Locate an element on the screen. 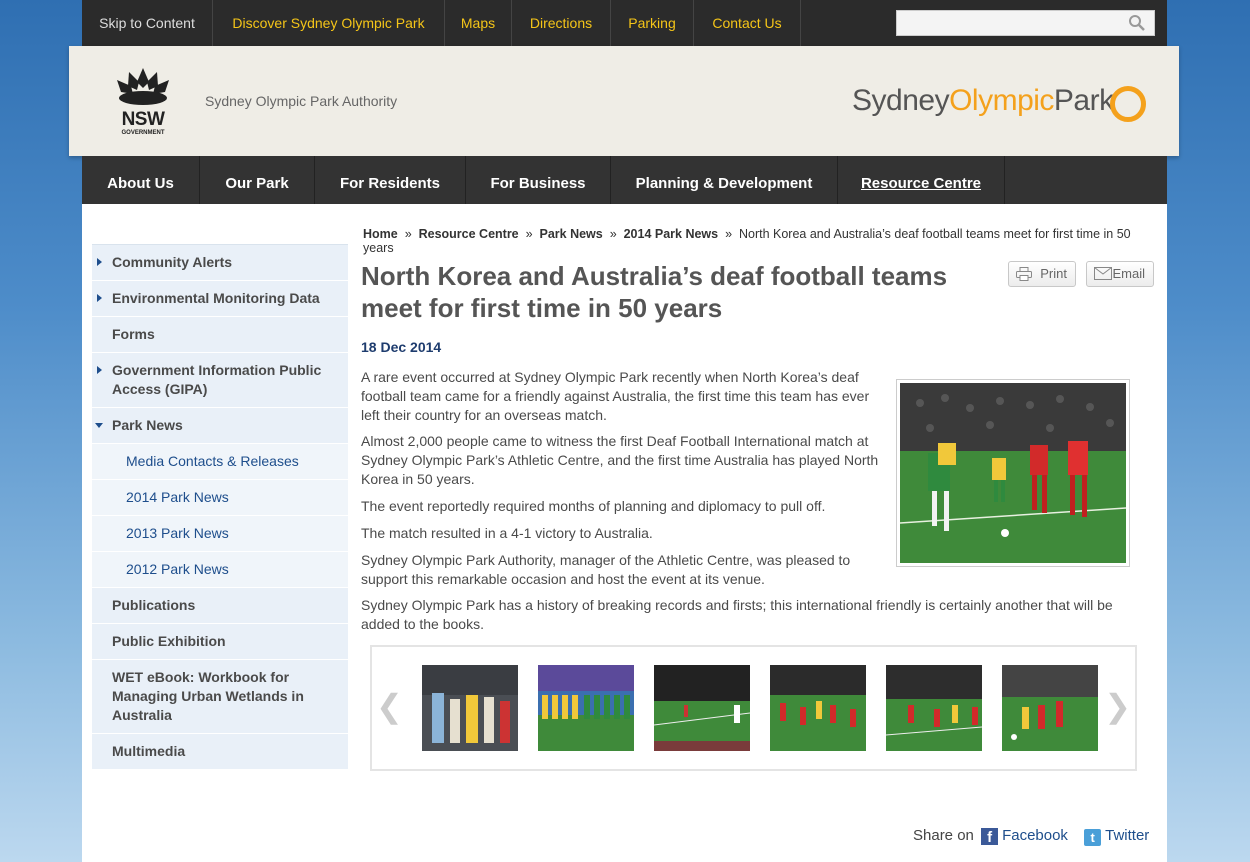  article-date: 18 Dec 2014 is located at coordinates (401, 347).